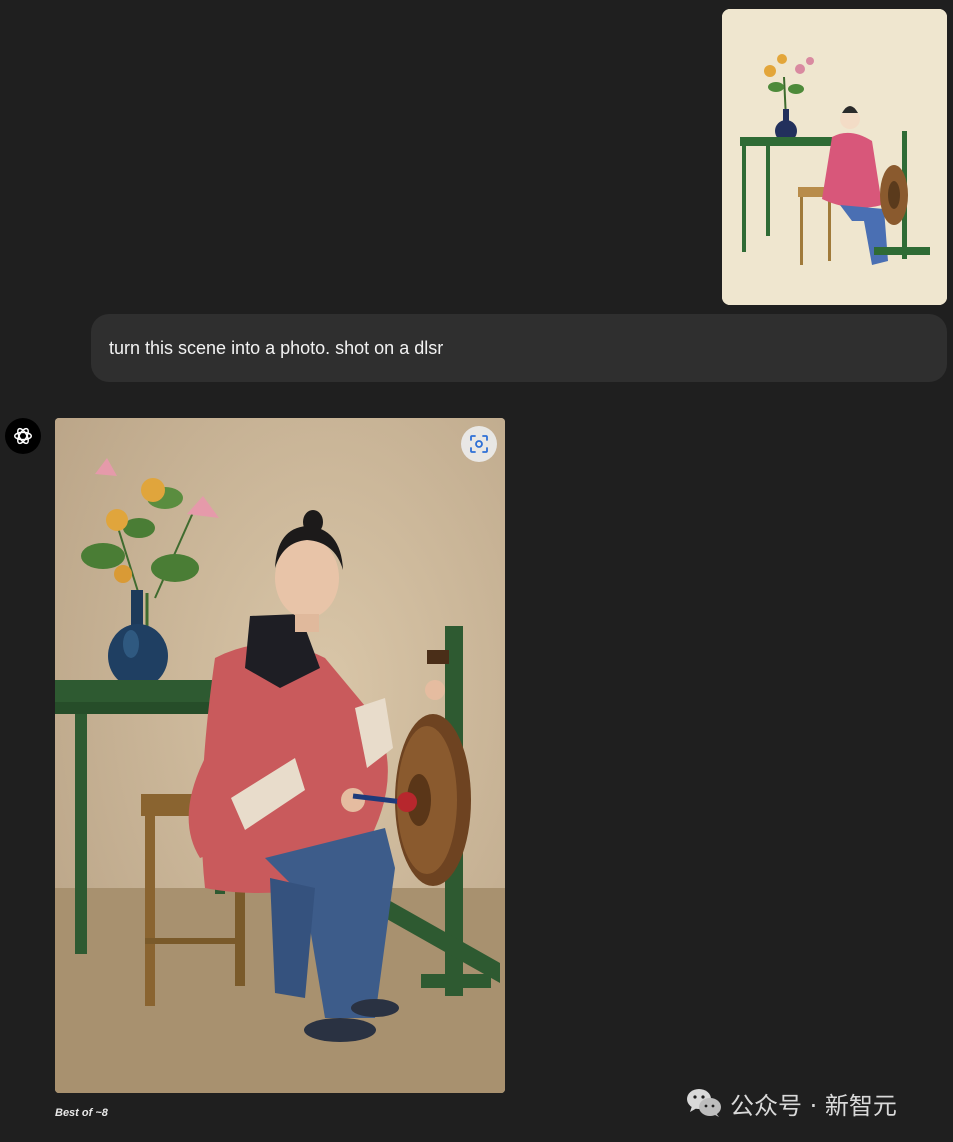 This screenshot has width=953, height=1142. What do you see at coordinates (704, 1103) in the screenshot?
I see `wechat-icon` at bounding box center [704, 1103].